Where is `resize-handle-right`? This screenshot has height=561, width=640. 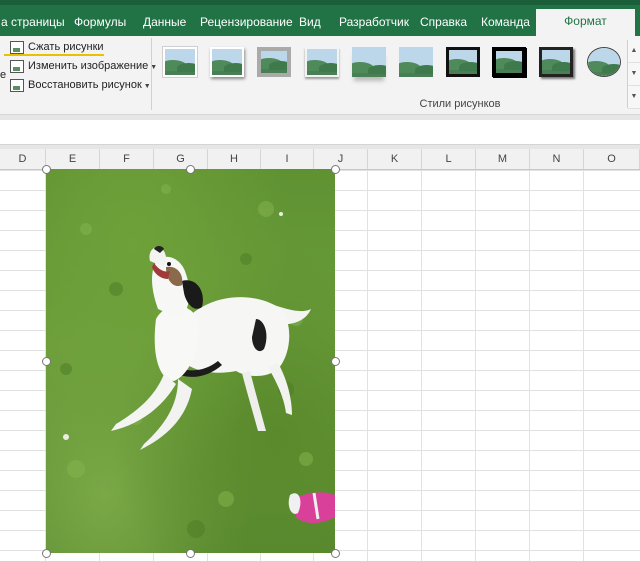 resize-handle-right is located at coordinates (335, 361).